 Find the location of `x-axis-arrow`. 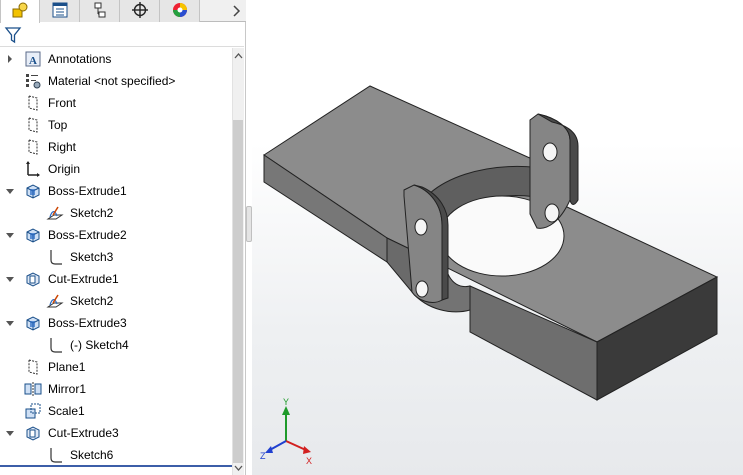

x-axis-arrow is located at coordinates (307, 450).